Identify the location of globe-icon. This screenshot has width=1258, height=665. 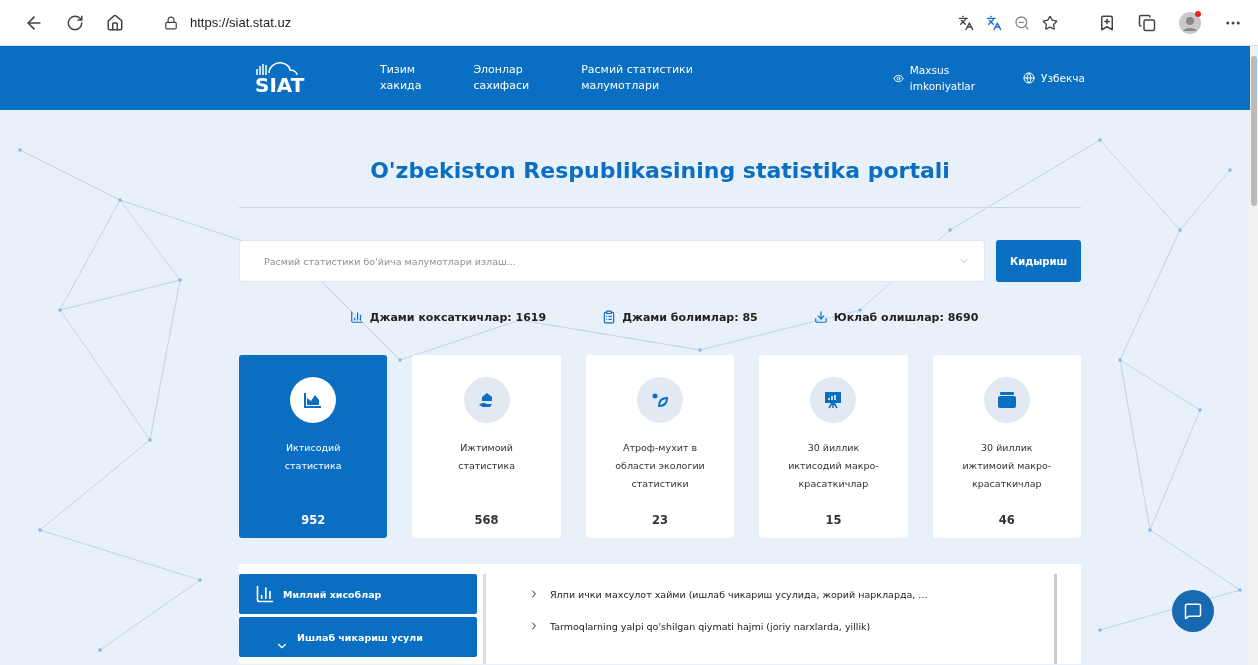
(1029, 78).